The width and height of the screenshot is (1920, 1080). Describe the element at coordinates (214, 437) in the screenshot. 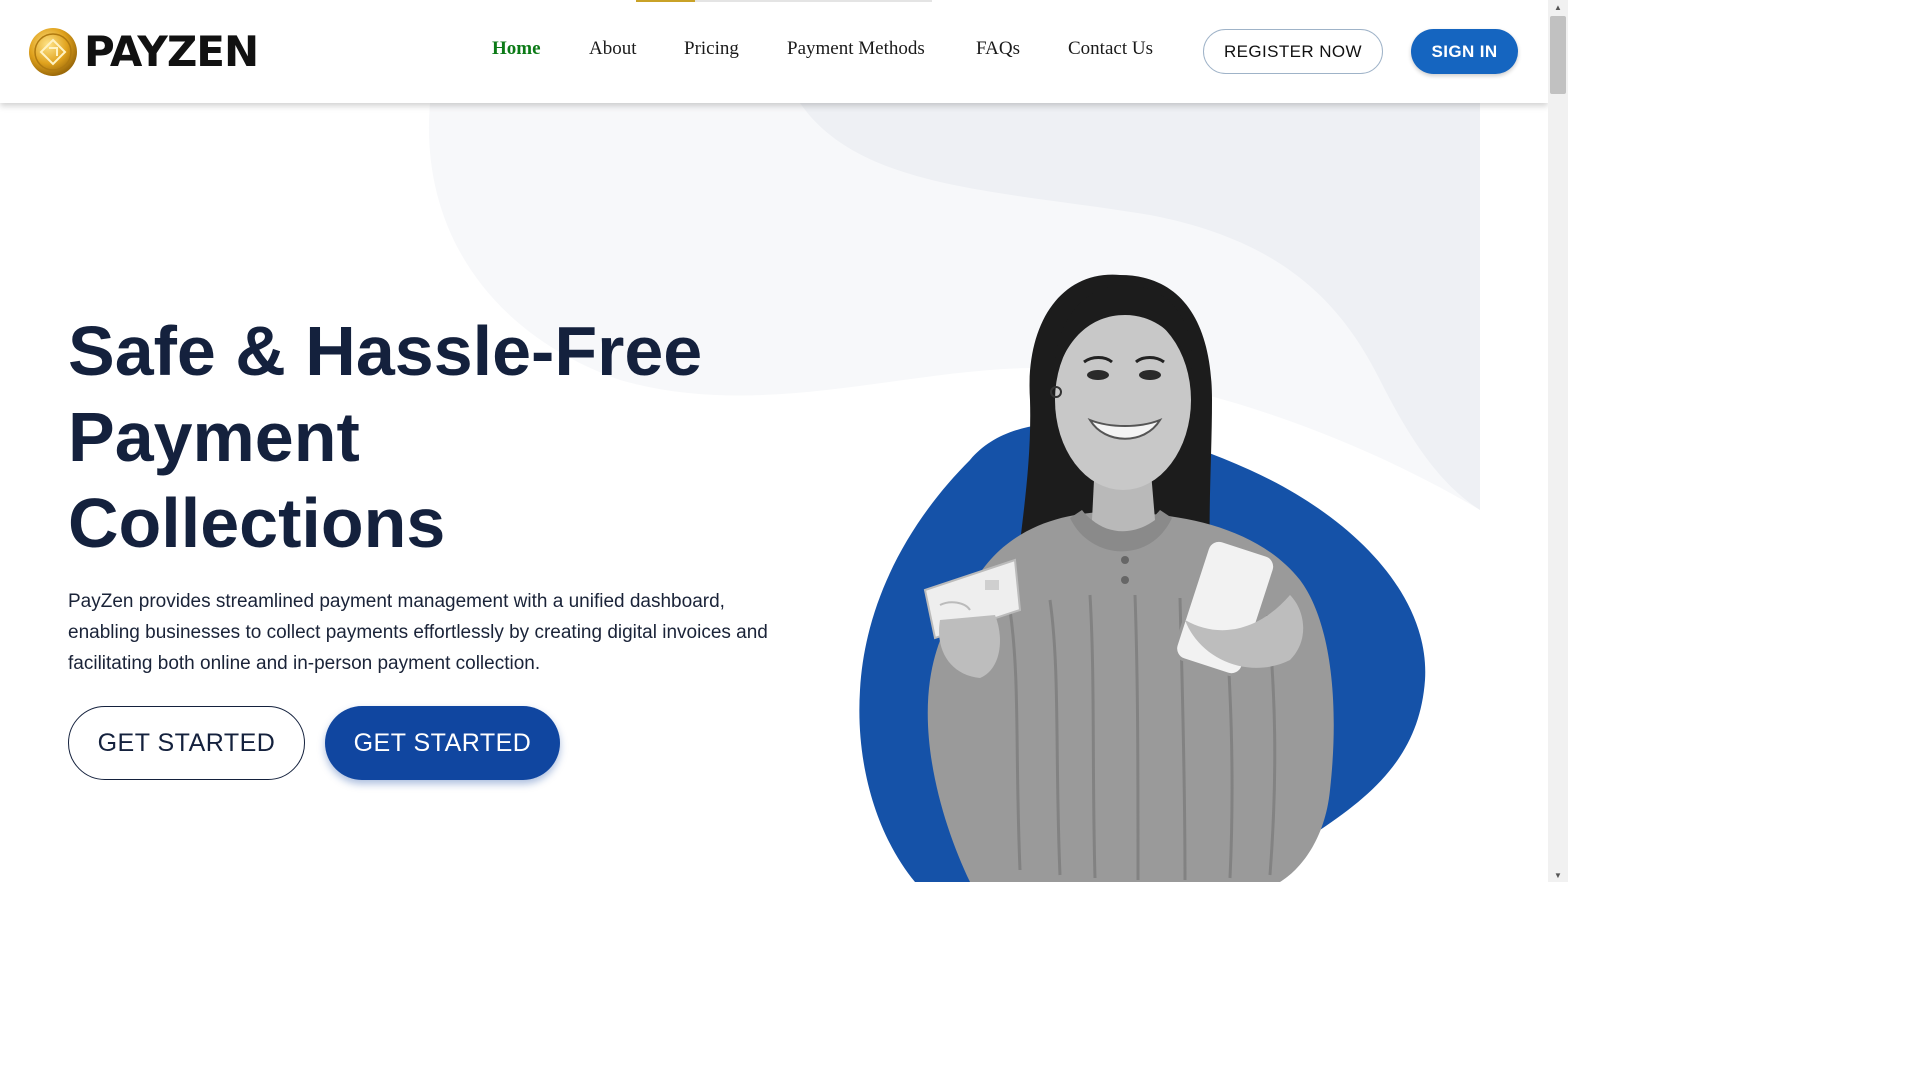

I see `hero-title-line2: Payment` at that location.